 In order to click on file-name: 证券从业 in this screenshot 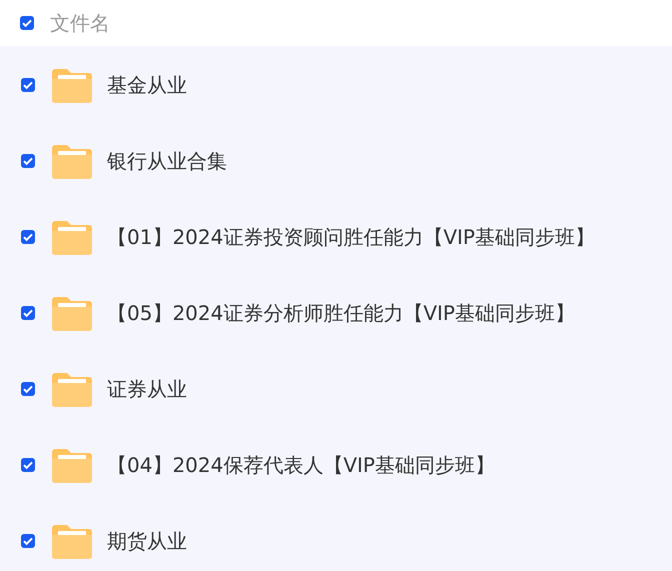, I will do `click(147, 389)`.